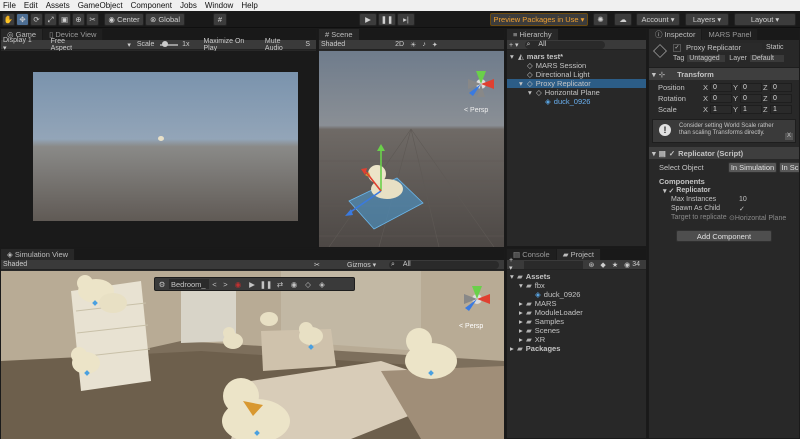 The width and height of the screenshot is (800, 439). What do you see at coordinates (20, 44) in the screenshot?
I see `display-dropdown: Display 1 ▾` at bounding box center [20, 44].